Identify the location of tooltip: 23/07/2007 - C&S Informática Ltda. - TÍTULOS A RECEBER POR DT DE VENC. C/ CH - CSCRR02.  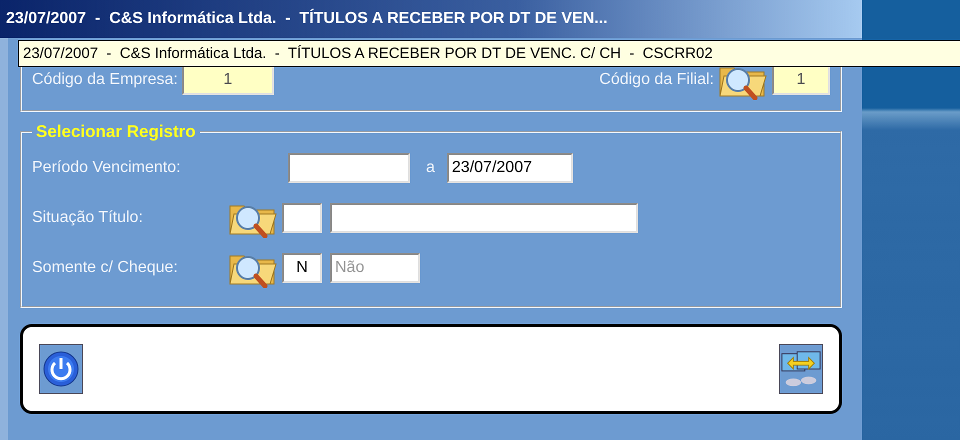
(489, 53).